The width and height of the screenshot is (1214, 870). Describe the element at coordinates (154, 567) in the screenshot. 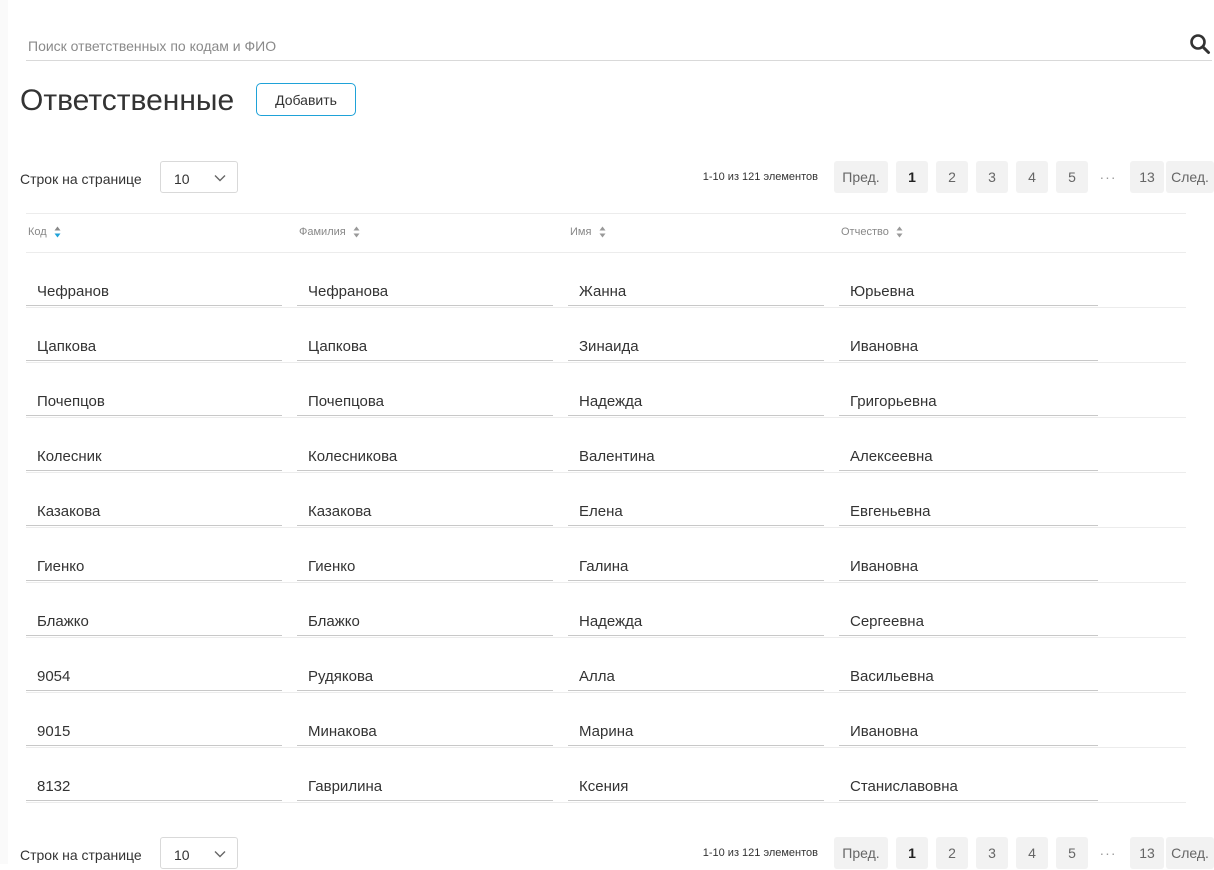

I see `cell-code: Гиенко` at that location.